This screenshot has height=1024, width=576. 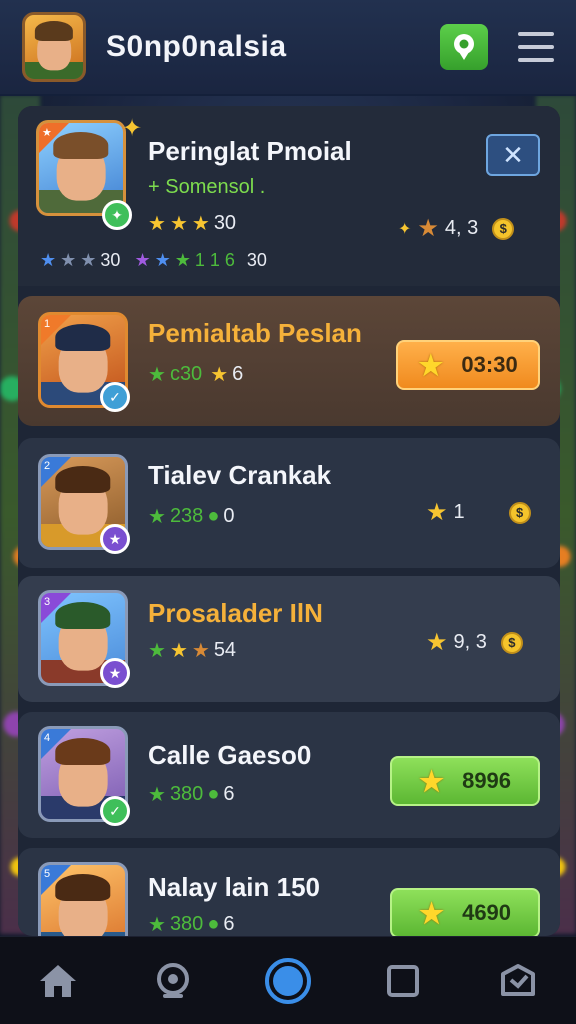 I want to click on player-name: Prosalader IlN, so click(x=235, y=613).